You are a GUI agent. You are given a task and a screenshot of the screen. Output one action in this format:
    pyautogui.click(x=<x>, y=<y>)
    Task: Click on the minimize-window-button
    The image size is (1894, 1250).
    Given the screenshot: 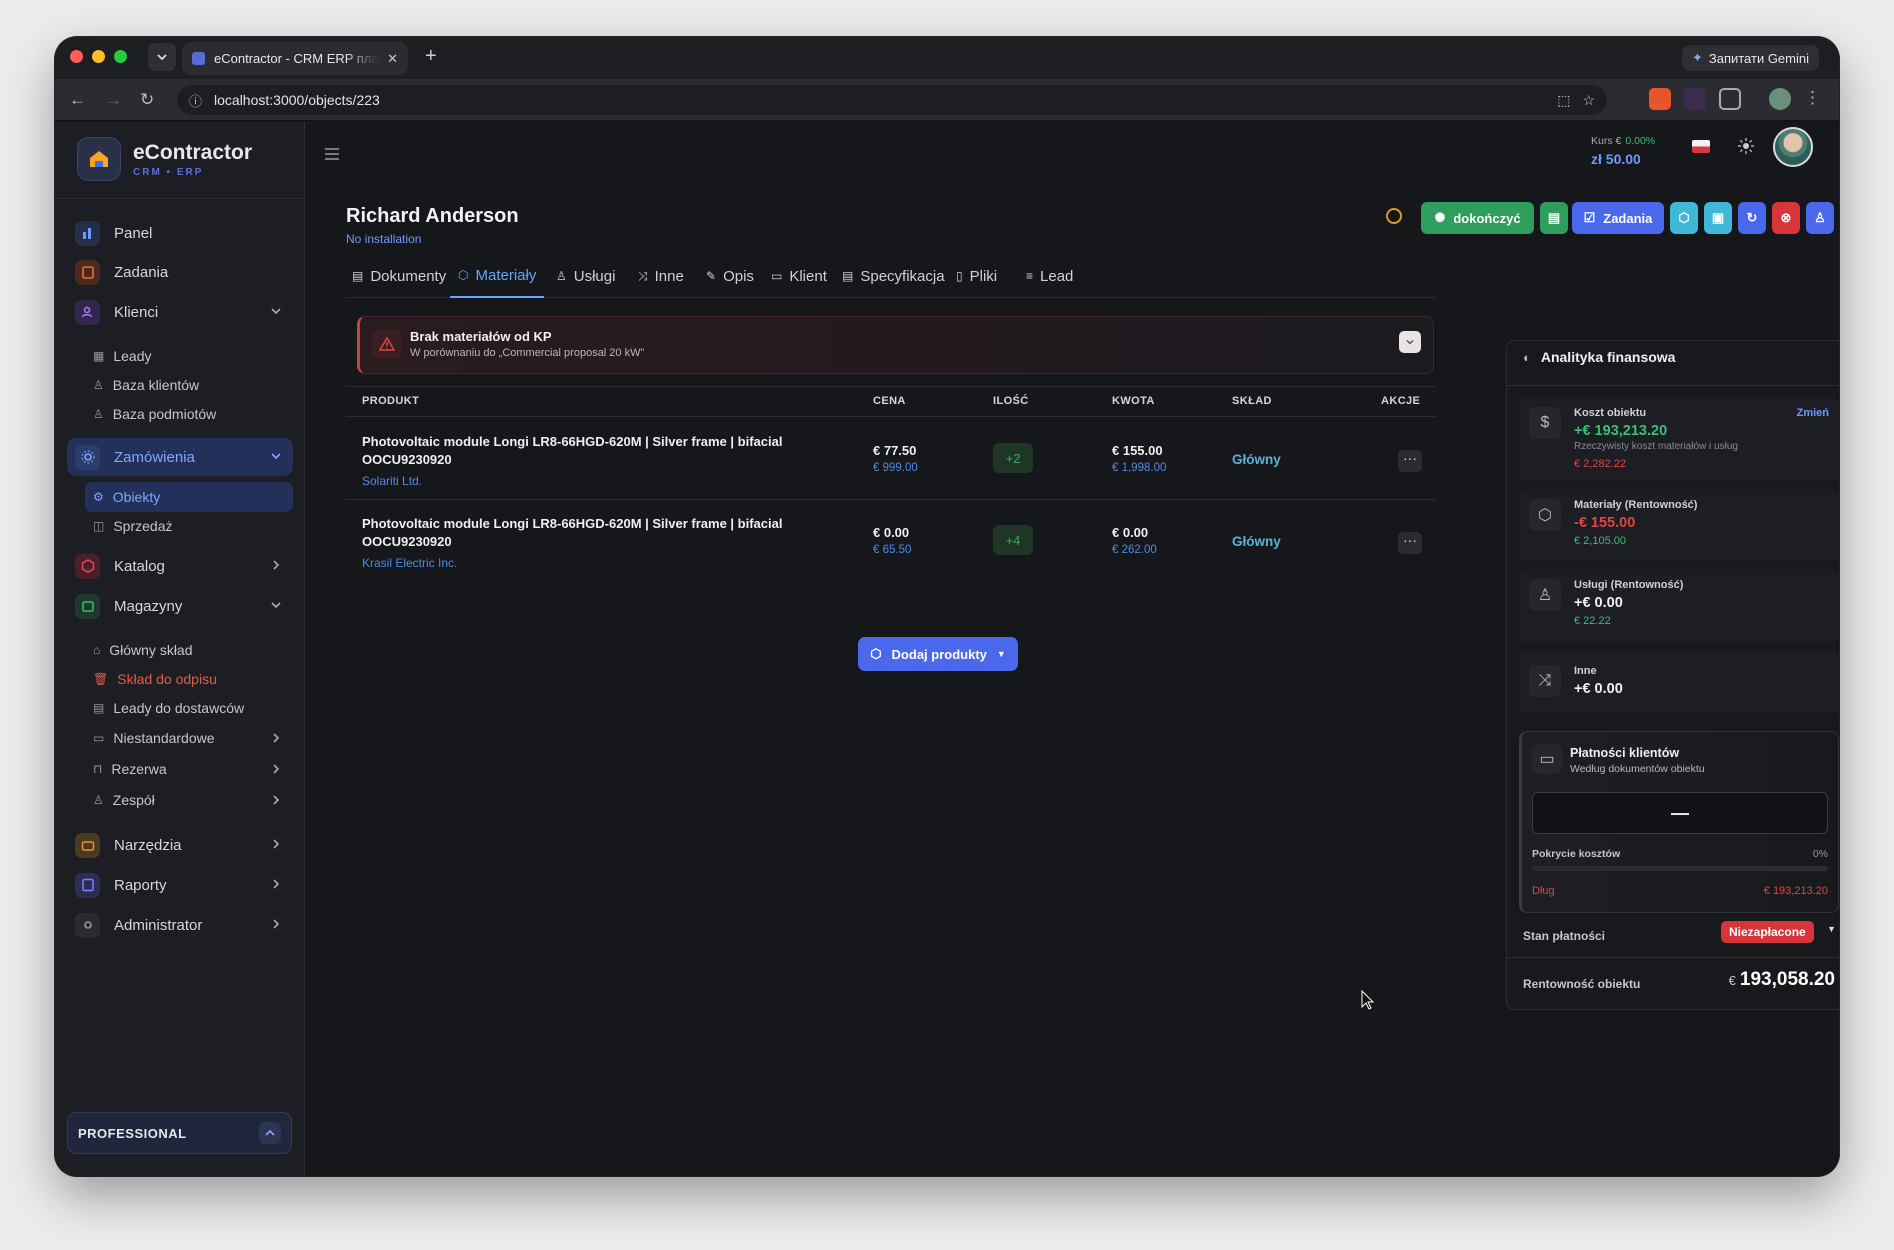 What is the action you would take?
    pyautogui.click(x=98, y=56)
    